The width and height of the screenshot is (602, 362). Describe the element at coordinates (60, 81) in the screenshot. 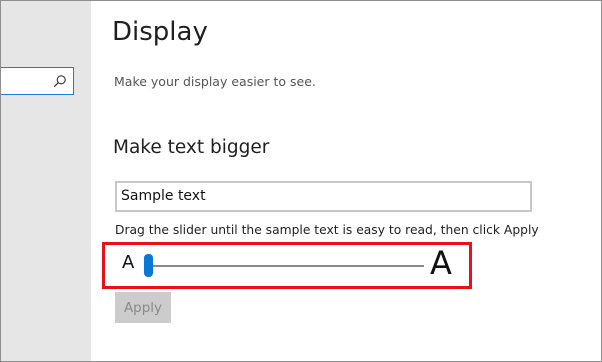

I see `search-icon` at that location.